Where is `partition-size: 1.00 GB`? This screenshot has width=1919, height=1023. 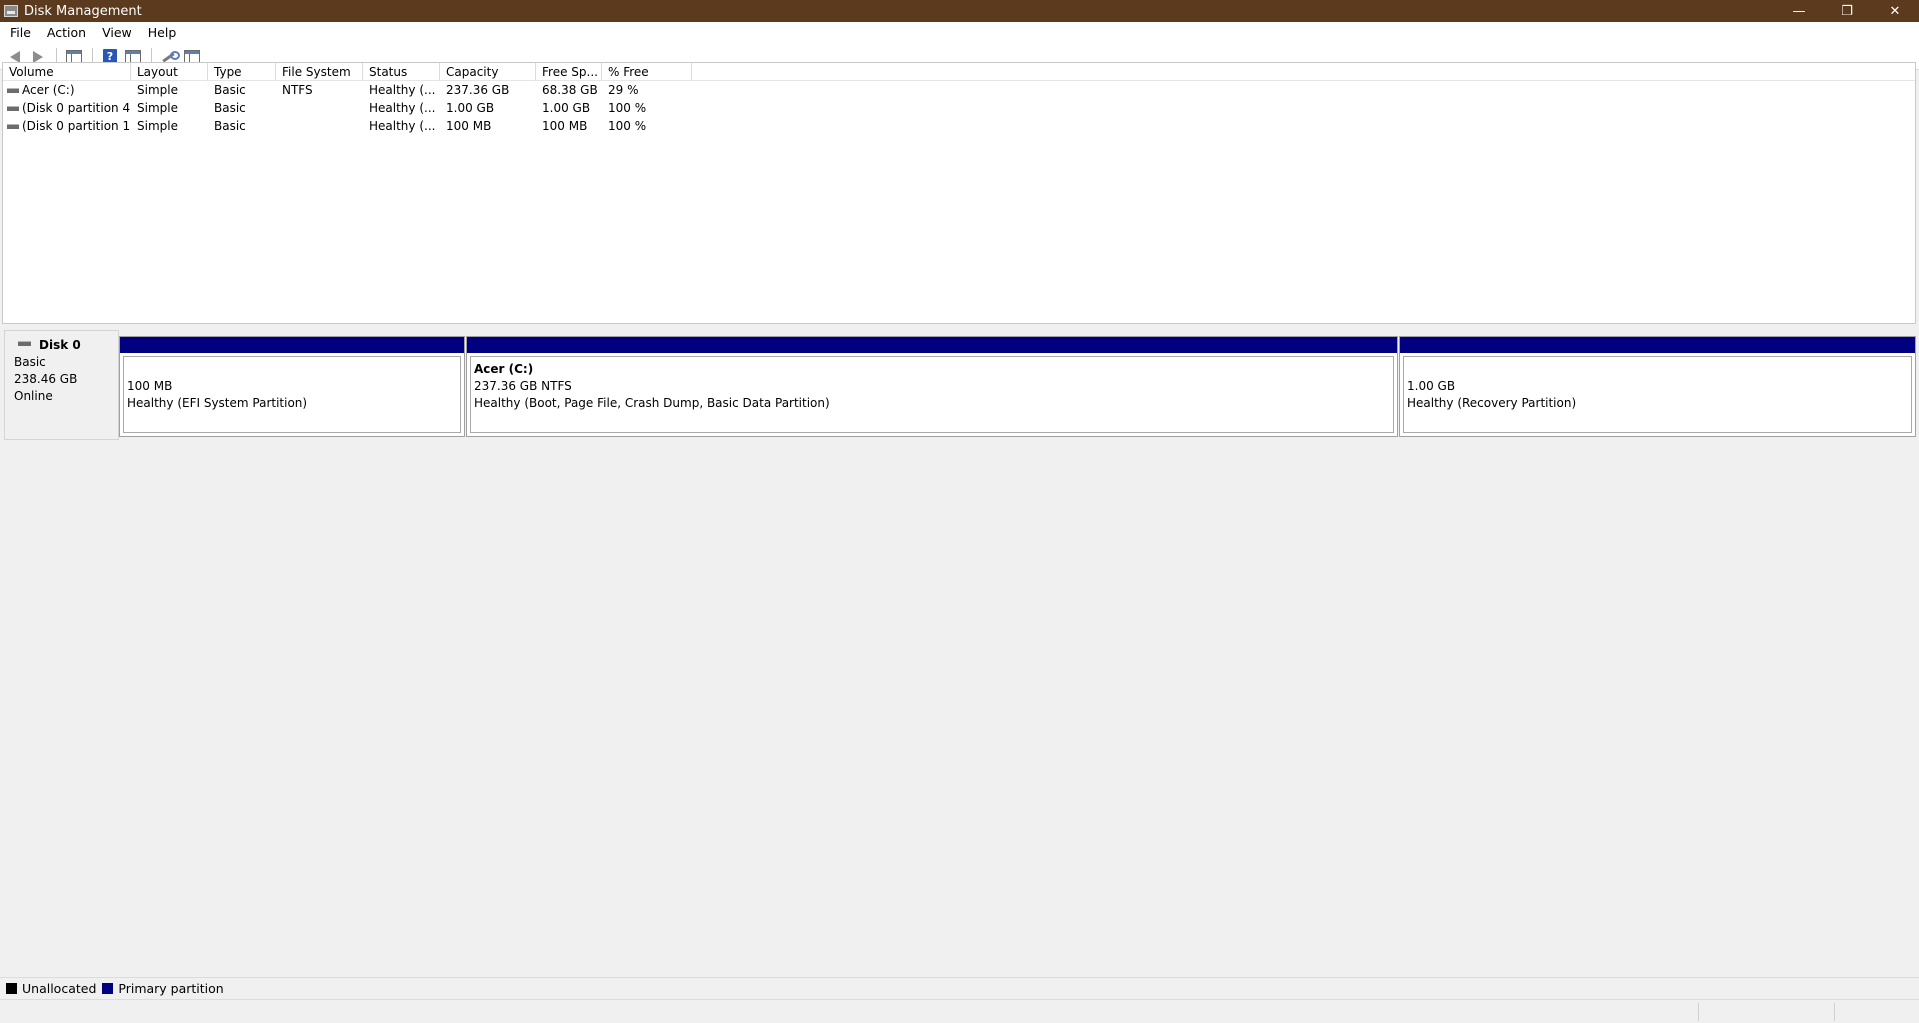 partition-size: 1.00 GB is located at coordinates (1431, 386).